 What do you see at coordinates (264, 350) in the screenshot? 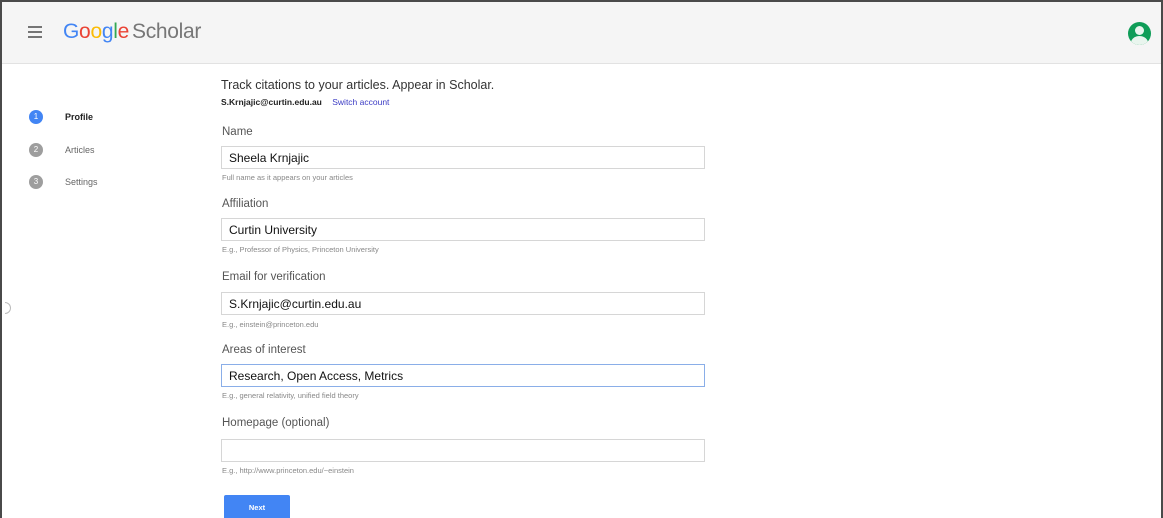
I see `interests-label: Areas of interest` at bounding box center [264, 350].